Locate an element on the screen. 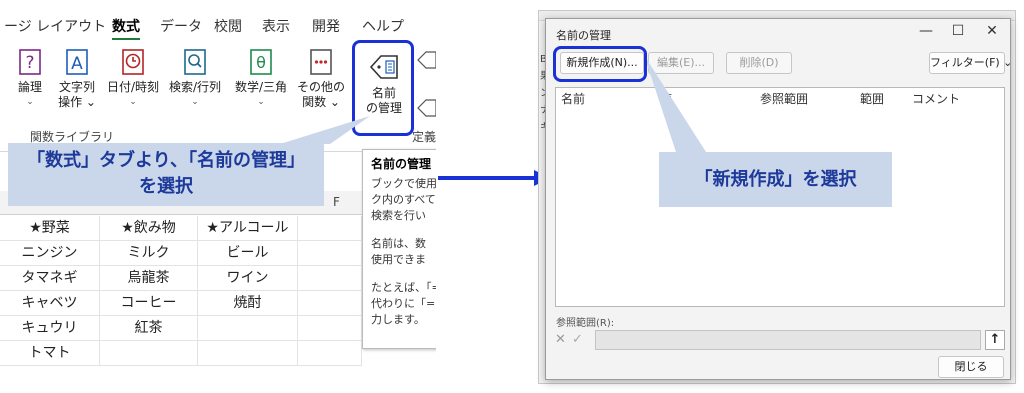 The image size is (1024, 393). cell: キャベツ is located at coordinates (50, 303).